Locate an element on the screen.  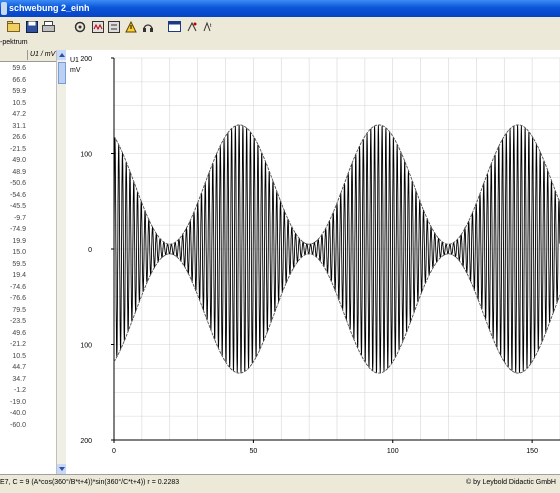
warning-icon is located at coordinates (130, 26).